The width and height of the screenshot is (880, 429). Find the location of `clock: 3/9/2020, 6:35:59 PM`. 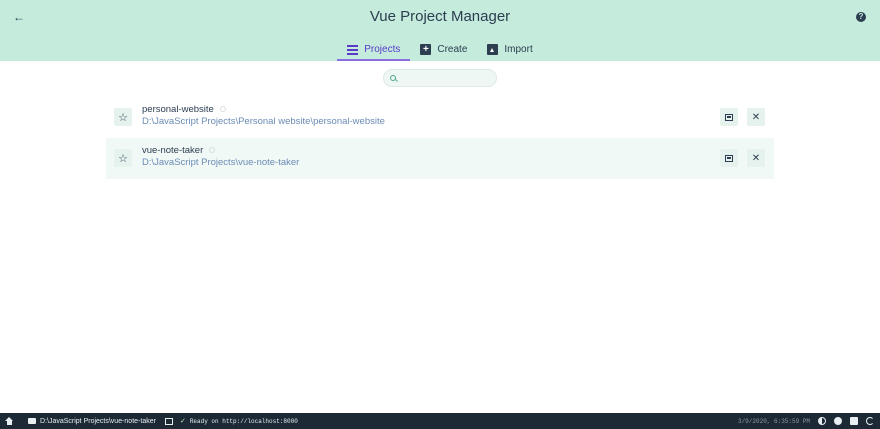

clock: 3/9/2020, 6:35:59 PM is located at coordinates (773, 421).